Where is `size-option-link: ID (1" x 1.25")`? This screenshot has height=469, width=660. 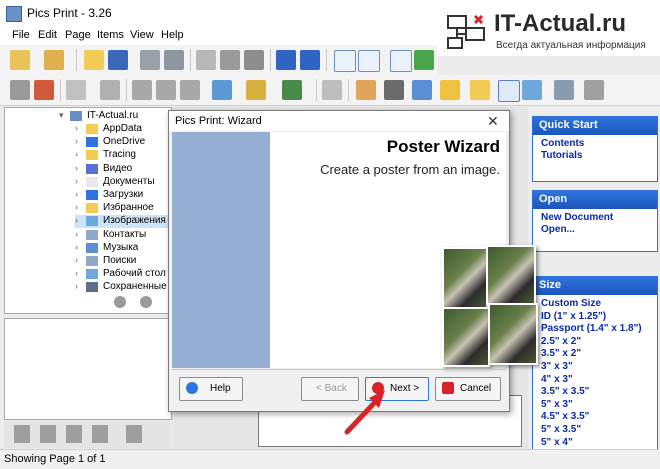 size-option-link: ID (1" x 1.25") is located at coordinates (573, 316).